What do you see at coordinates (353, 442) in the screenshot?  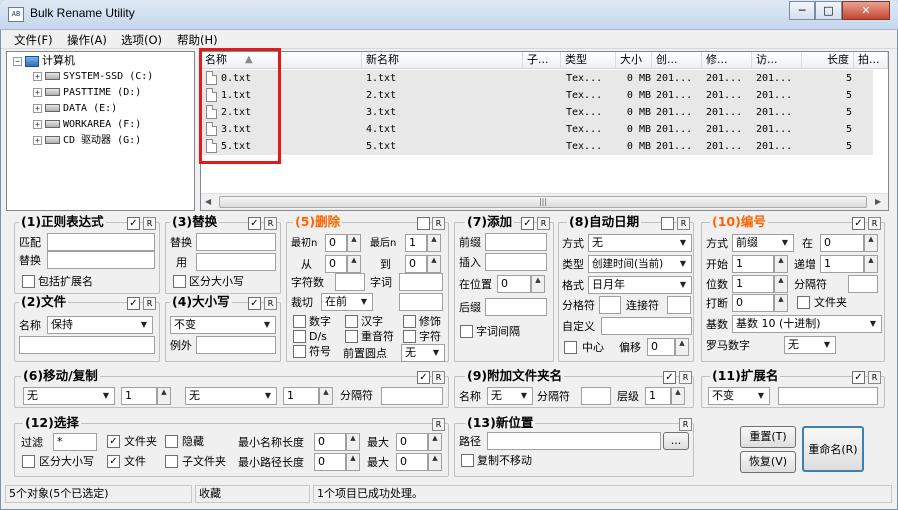 I see `min-name-spinner: ▲` at bounding box center [353, 442].